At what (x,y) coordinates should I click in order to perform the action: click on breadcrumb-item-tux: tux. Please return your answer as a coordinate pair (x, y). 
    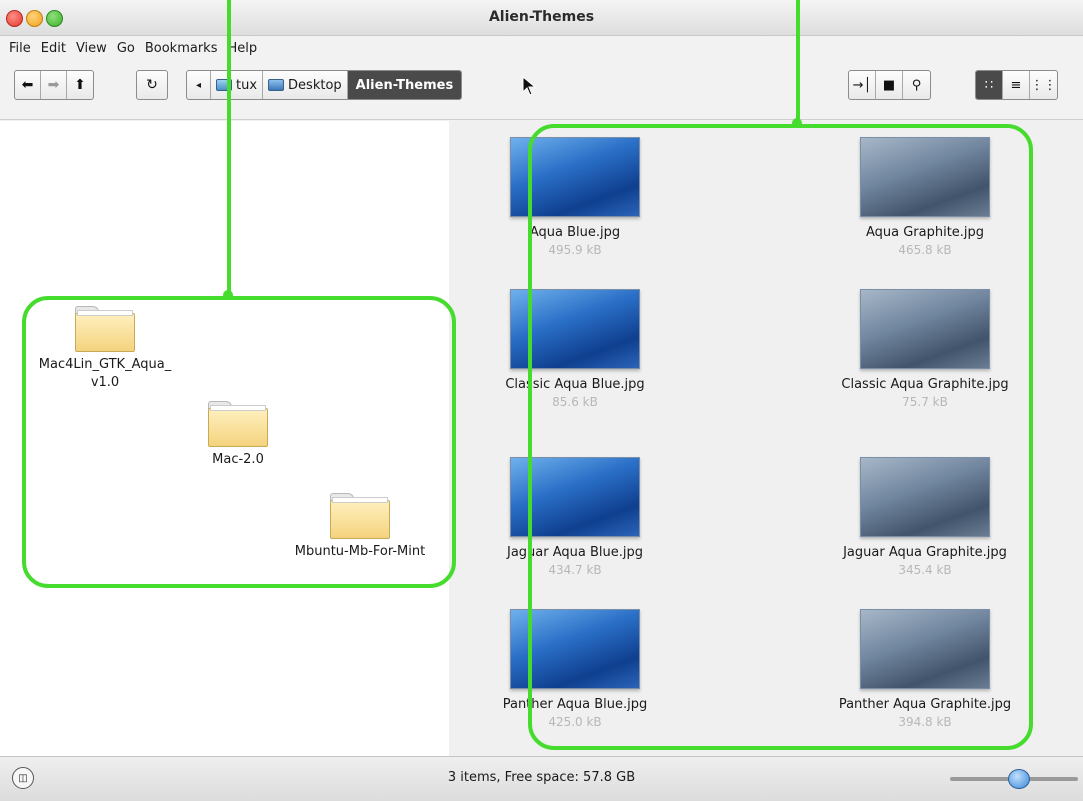
    Looking at the image, I should click on (237, 85).